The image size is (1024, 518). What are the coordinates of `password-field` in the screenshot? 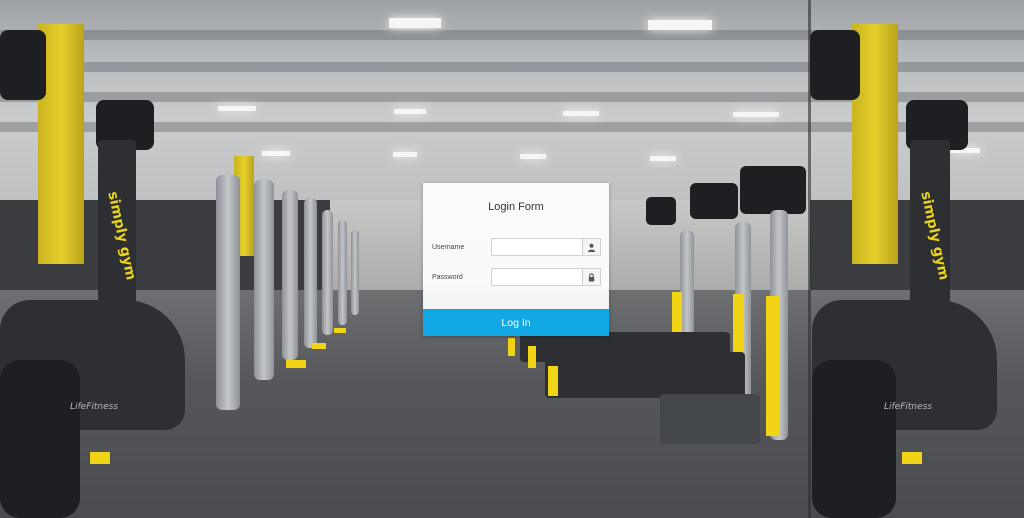 It's located at (546, 277).